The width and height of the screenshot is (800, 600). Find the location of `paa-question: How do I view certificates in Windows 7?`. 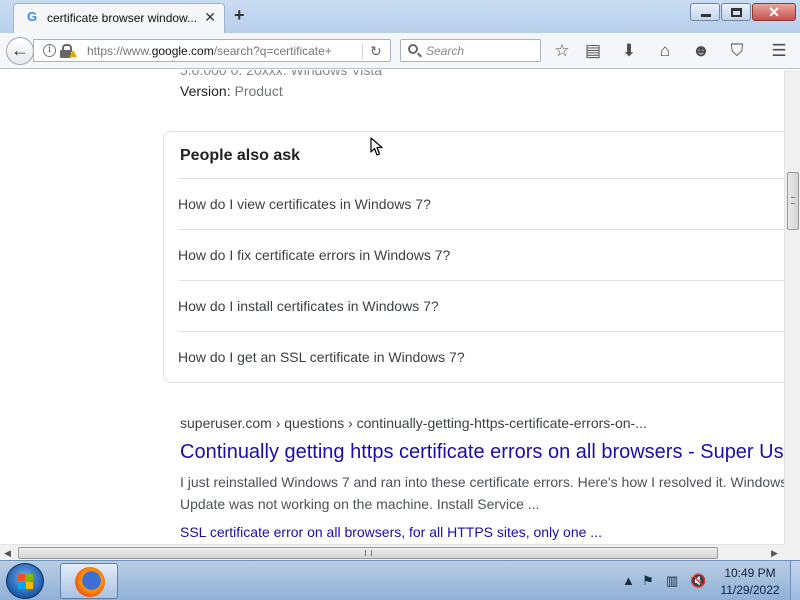

paa-question: How do I view certificates in Windows 7? is located at coordinates (481, 203).